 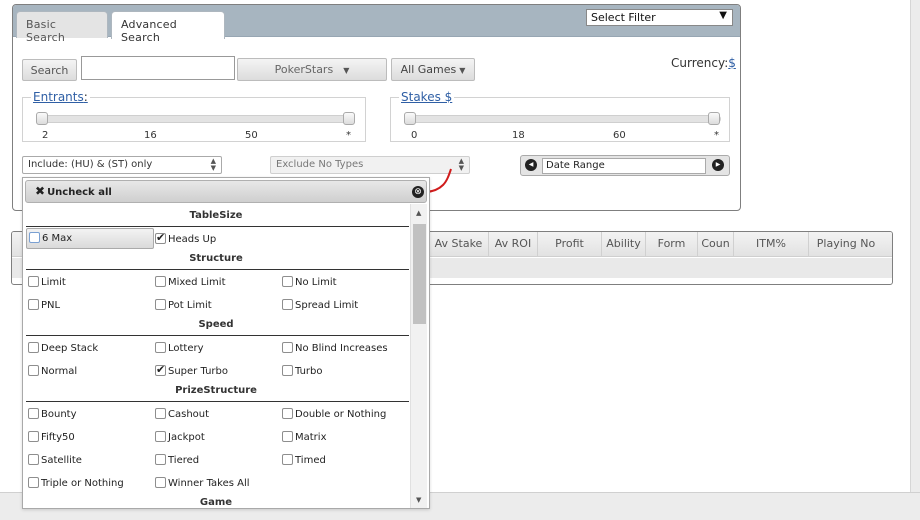 I want to click on stakes-range: Stakes $ 0 18 60 *, so click(x=560, y=116).